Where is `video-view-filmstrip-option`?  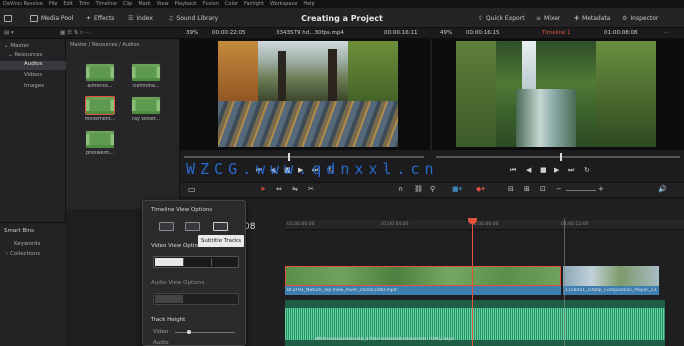
video-view-filmstrip-option is located at coordinates (169, 262).